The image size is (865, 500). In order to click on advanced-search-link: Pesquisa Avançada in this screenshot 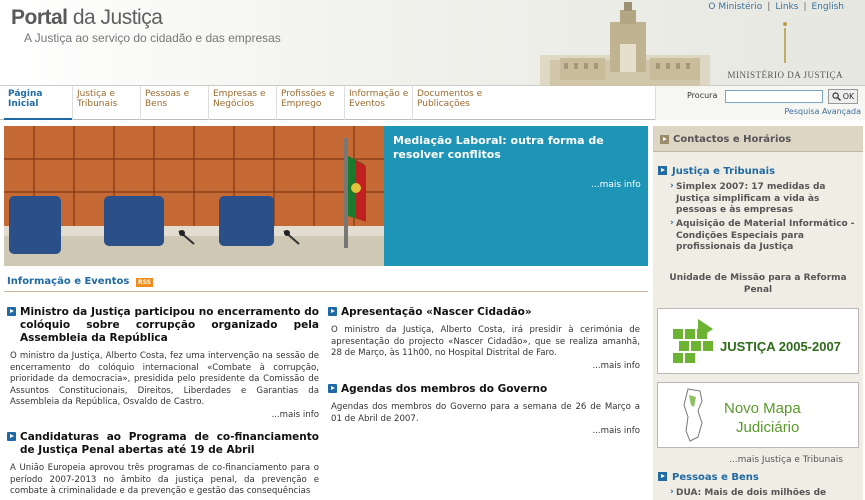, I will do `click(822, 111)`.